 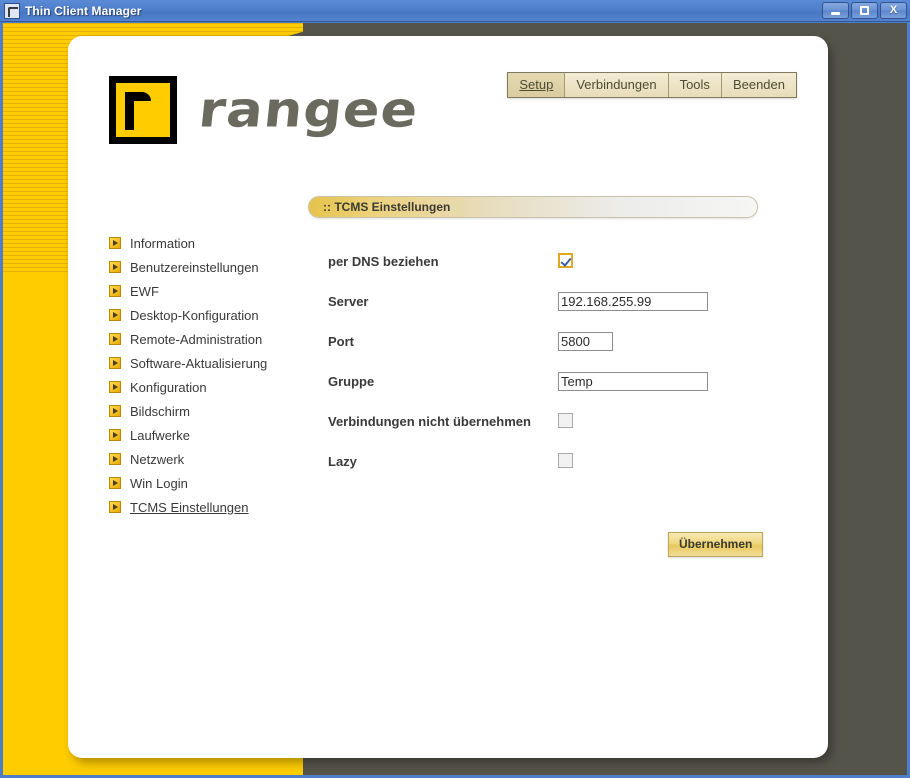 What do you see at coordinates (585, 341) in the screenshot?
I see `port-input` at bounding box center [585, 341].